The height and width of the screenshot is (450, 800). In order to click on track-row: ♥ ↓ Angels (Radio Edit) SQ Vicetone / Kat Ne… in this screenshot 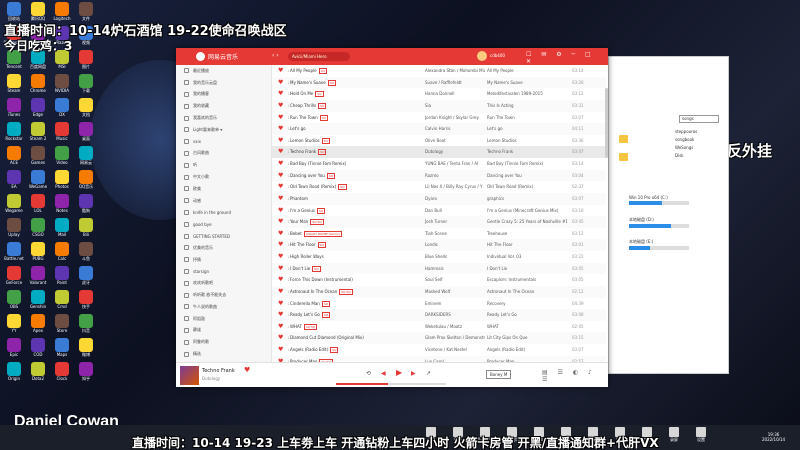, I will do `click(439, 350)`.